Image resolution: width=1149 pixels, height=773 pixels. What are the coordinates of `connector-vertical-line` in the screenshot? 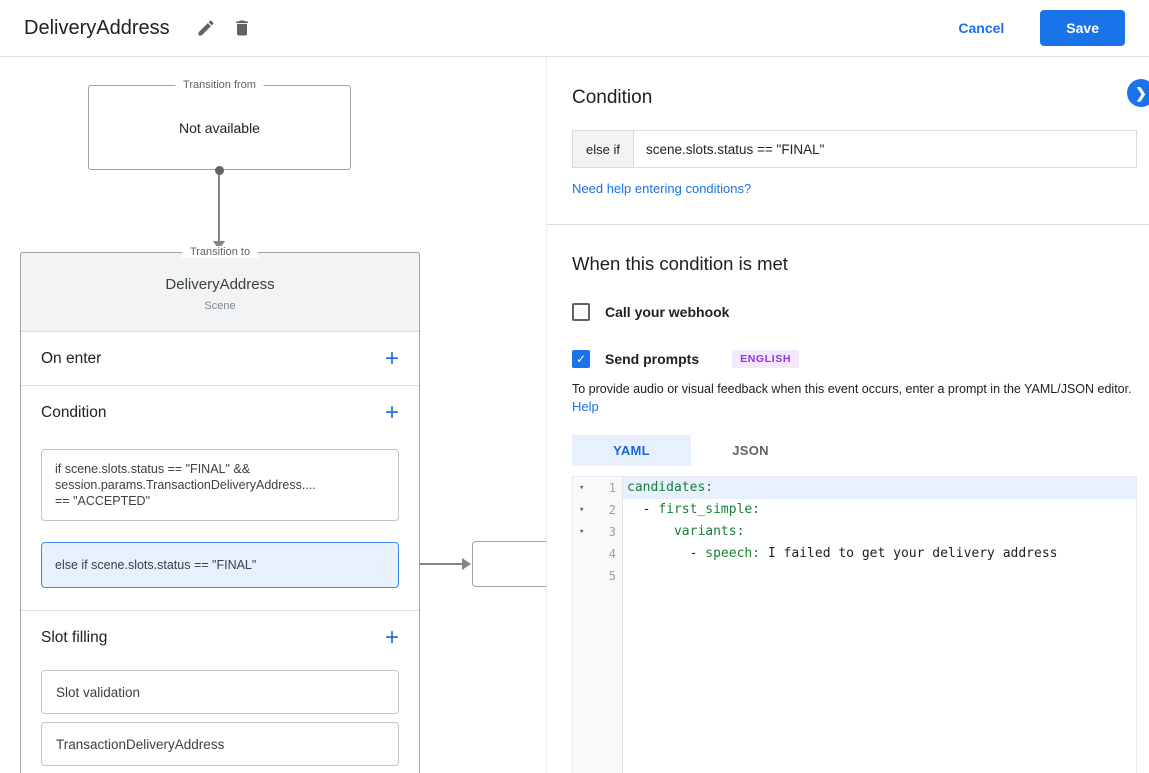 It's located at (219, 206).